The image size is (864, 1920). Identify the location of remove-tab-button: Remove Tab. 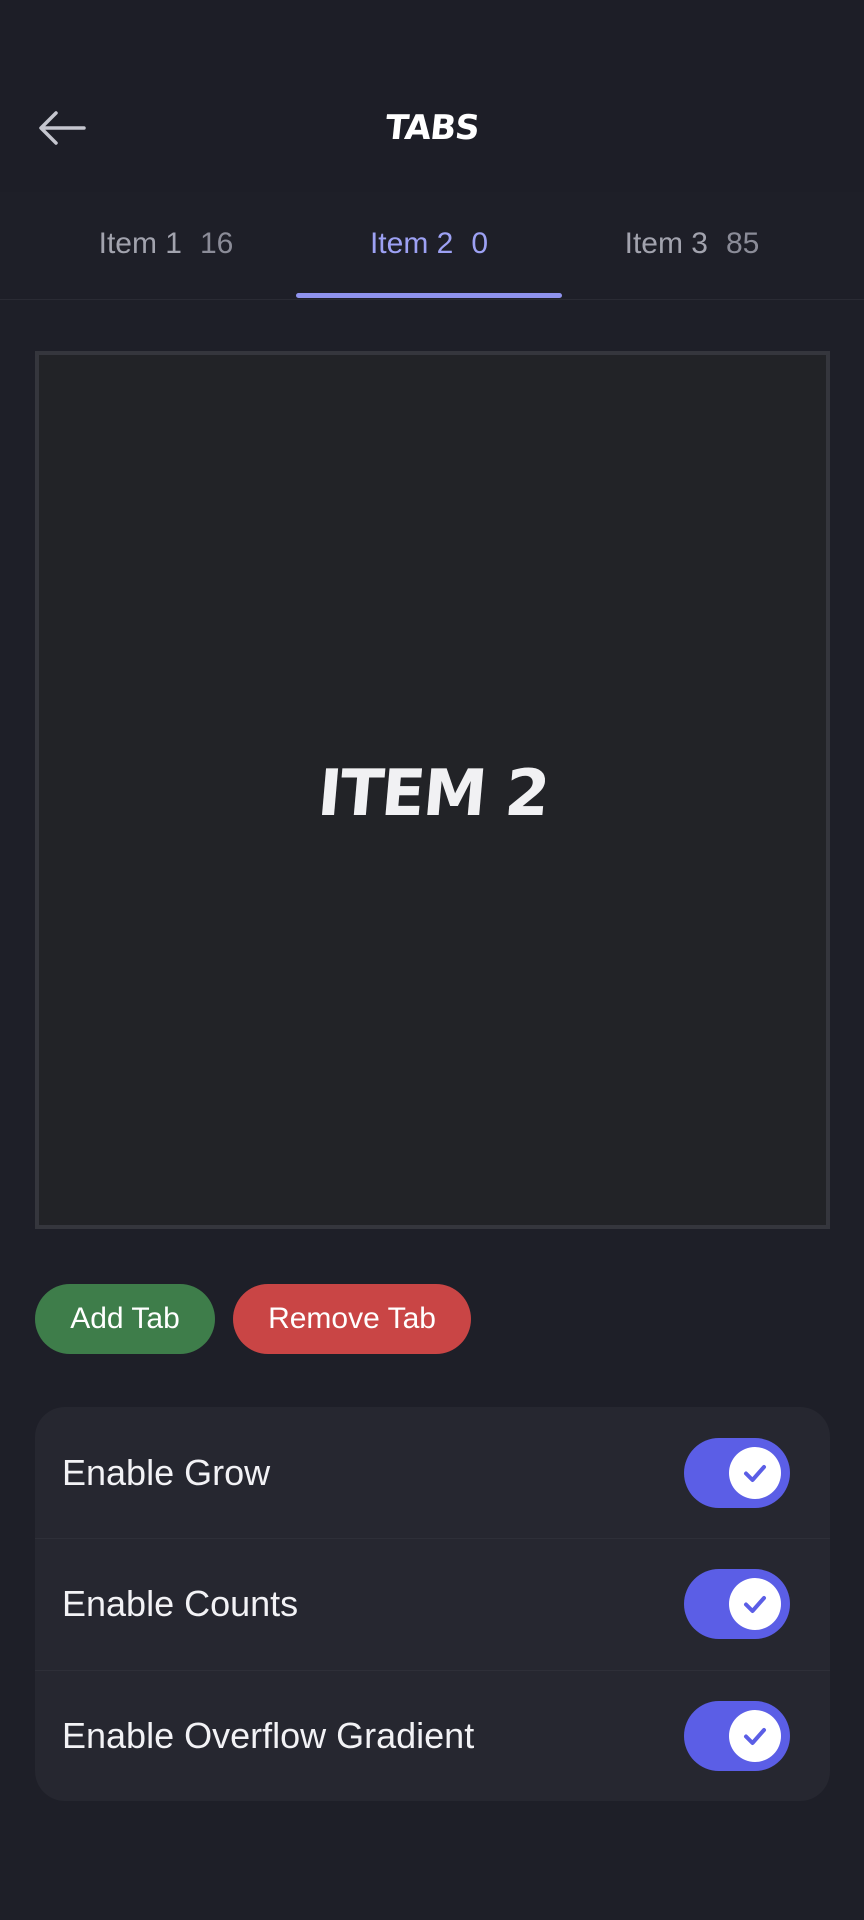
(352, 1319).